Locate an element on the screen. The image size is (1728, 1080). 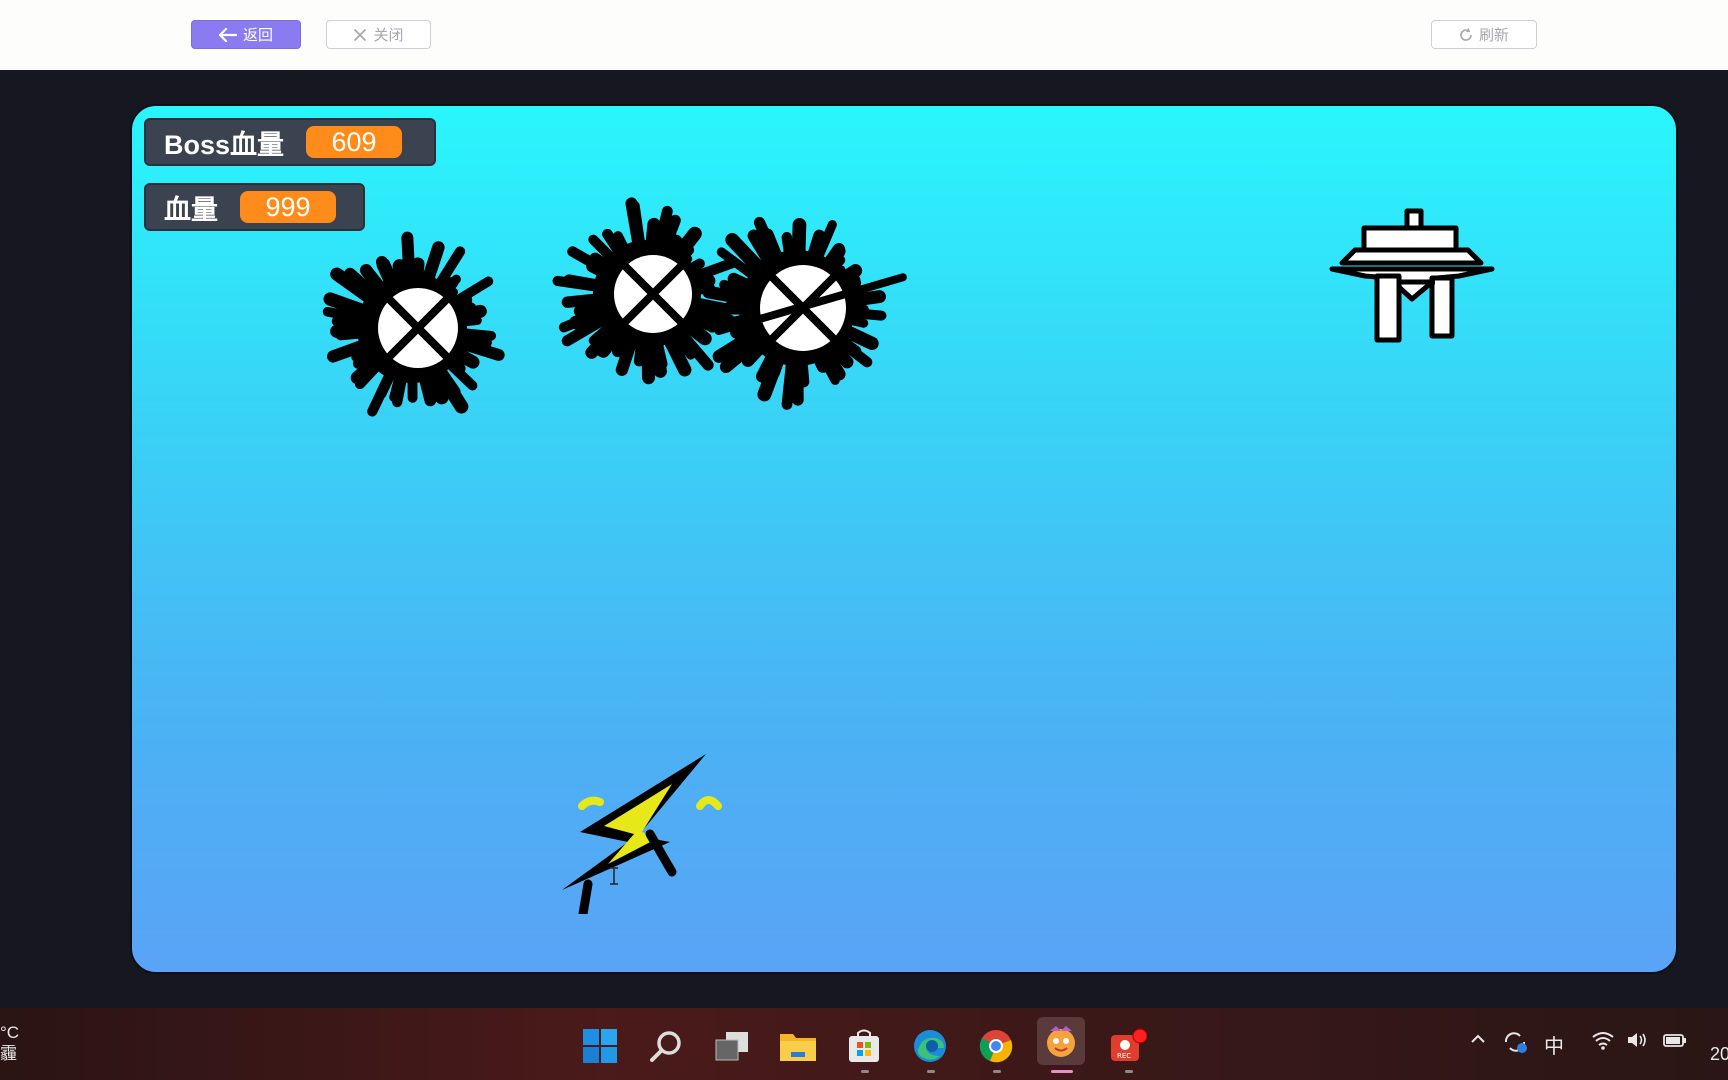
chrome-icon is located at coordinates (996, 1046).